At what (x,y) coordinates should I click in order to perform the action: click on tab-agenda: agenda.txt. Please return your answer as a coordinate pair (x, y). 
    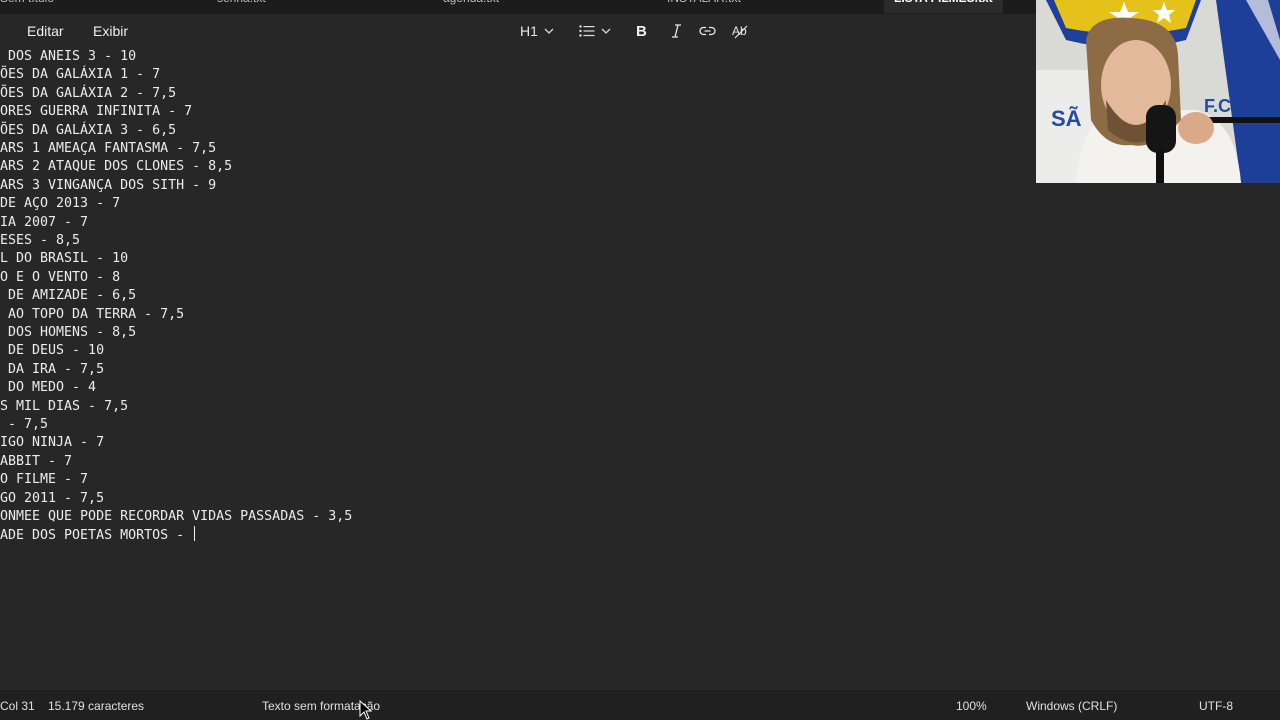
    Looking at the image, I should click on (471, 6).